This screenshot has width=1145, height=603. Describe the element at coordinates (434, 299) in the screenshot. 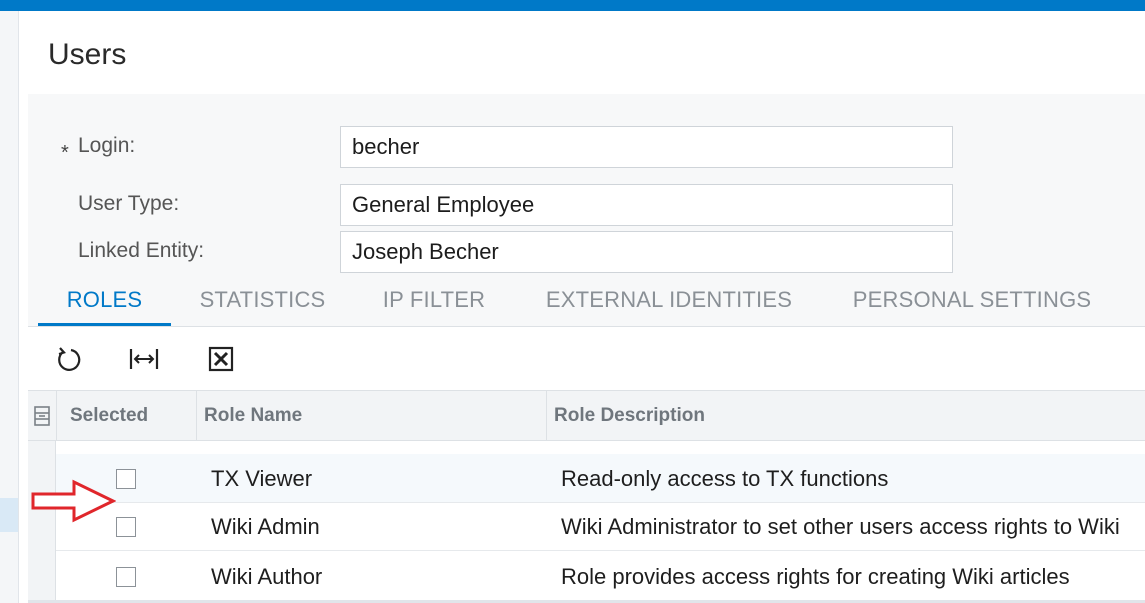

I see `tab-ip-filter: IP FILTER` at that location.